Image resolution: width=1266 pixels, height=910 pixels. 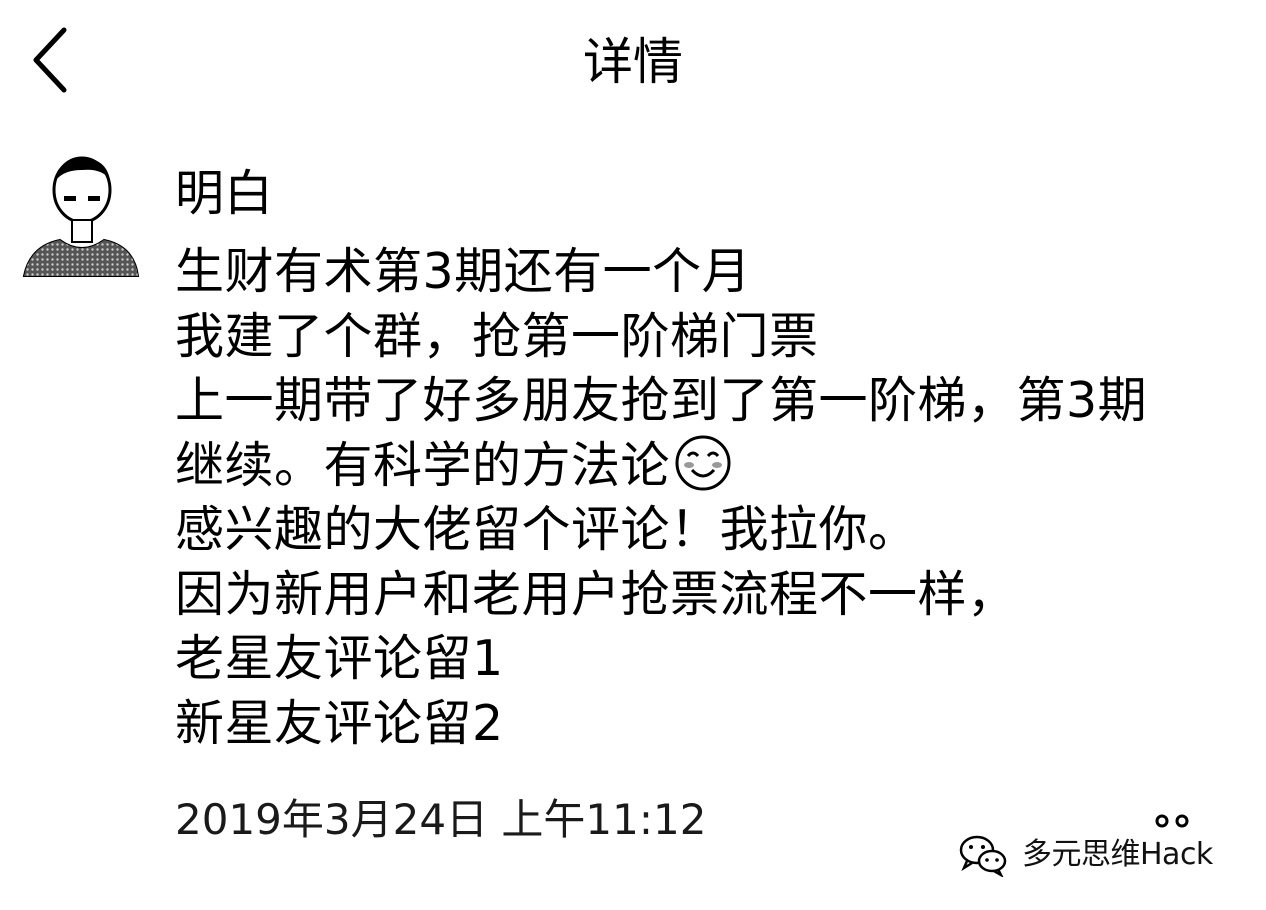 What do you see at coordinates (339, 658) in the screenshot?
I see `post-line: 老星友评论留1` at bounding box center [339, 658].